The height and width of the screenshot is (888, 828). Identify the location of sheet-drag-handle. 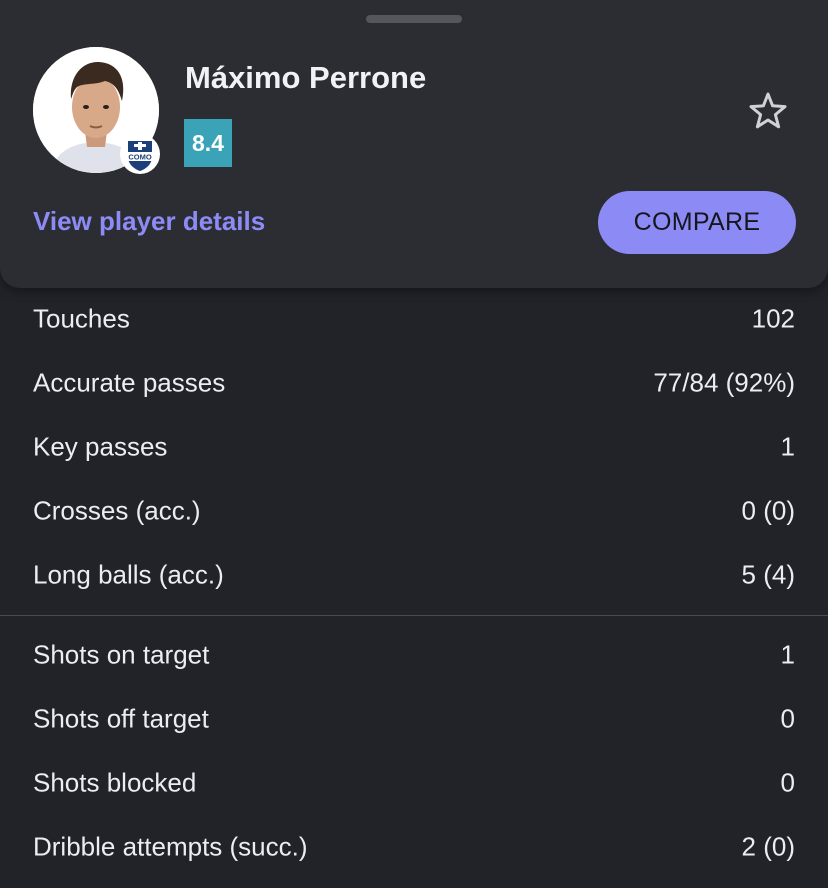
(414, 19).